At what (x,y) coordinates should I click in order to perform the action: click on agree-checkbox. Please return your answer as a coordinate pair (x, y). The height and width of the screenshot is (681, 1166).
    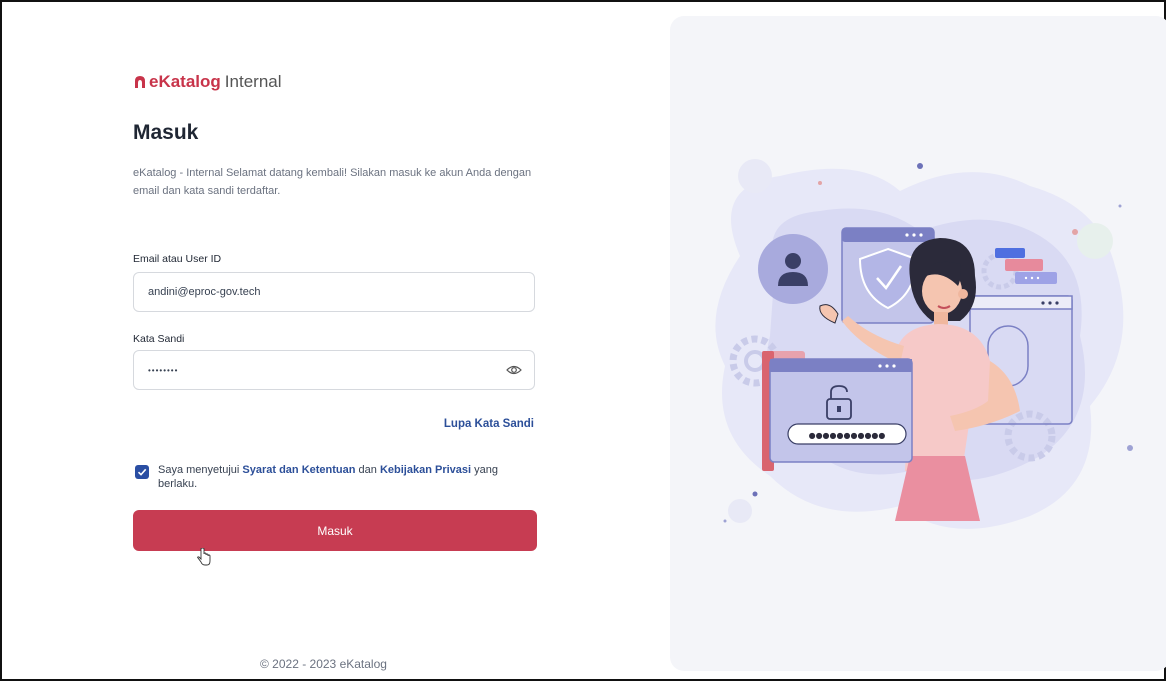
    Looking at the image, I should click on (142, 472).